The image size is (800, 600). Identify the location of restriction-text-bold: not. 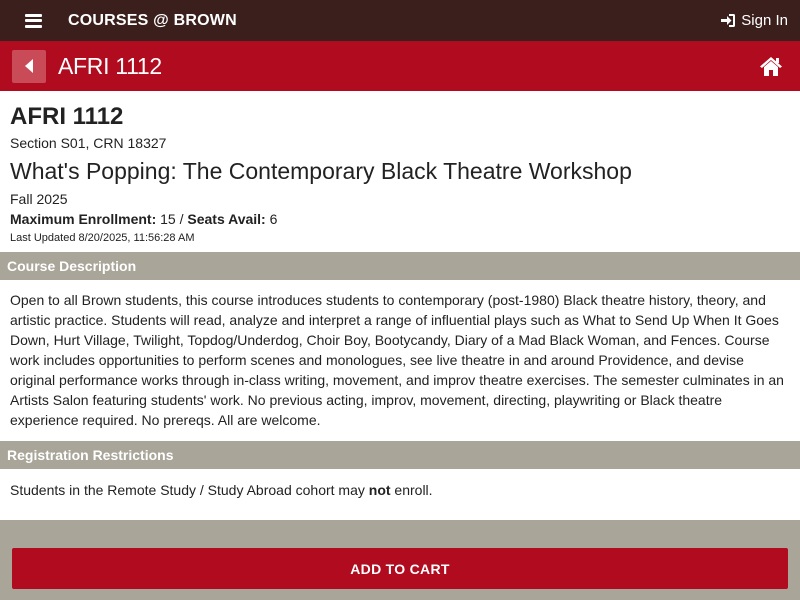
(379, 490).